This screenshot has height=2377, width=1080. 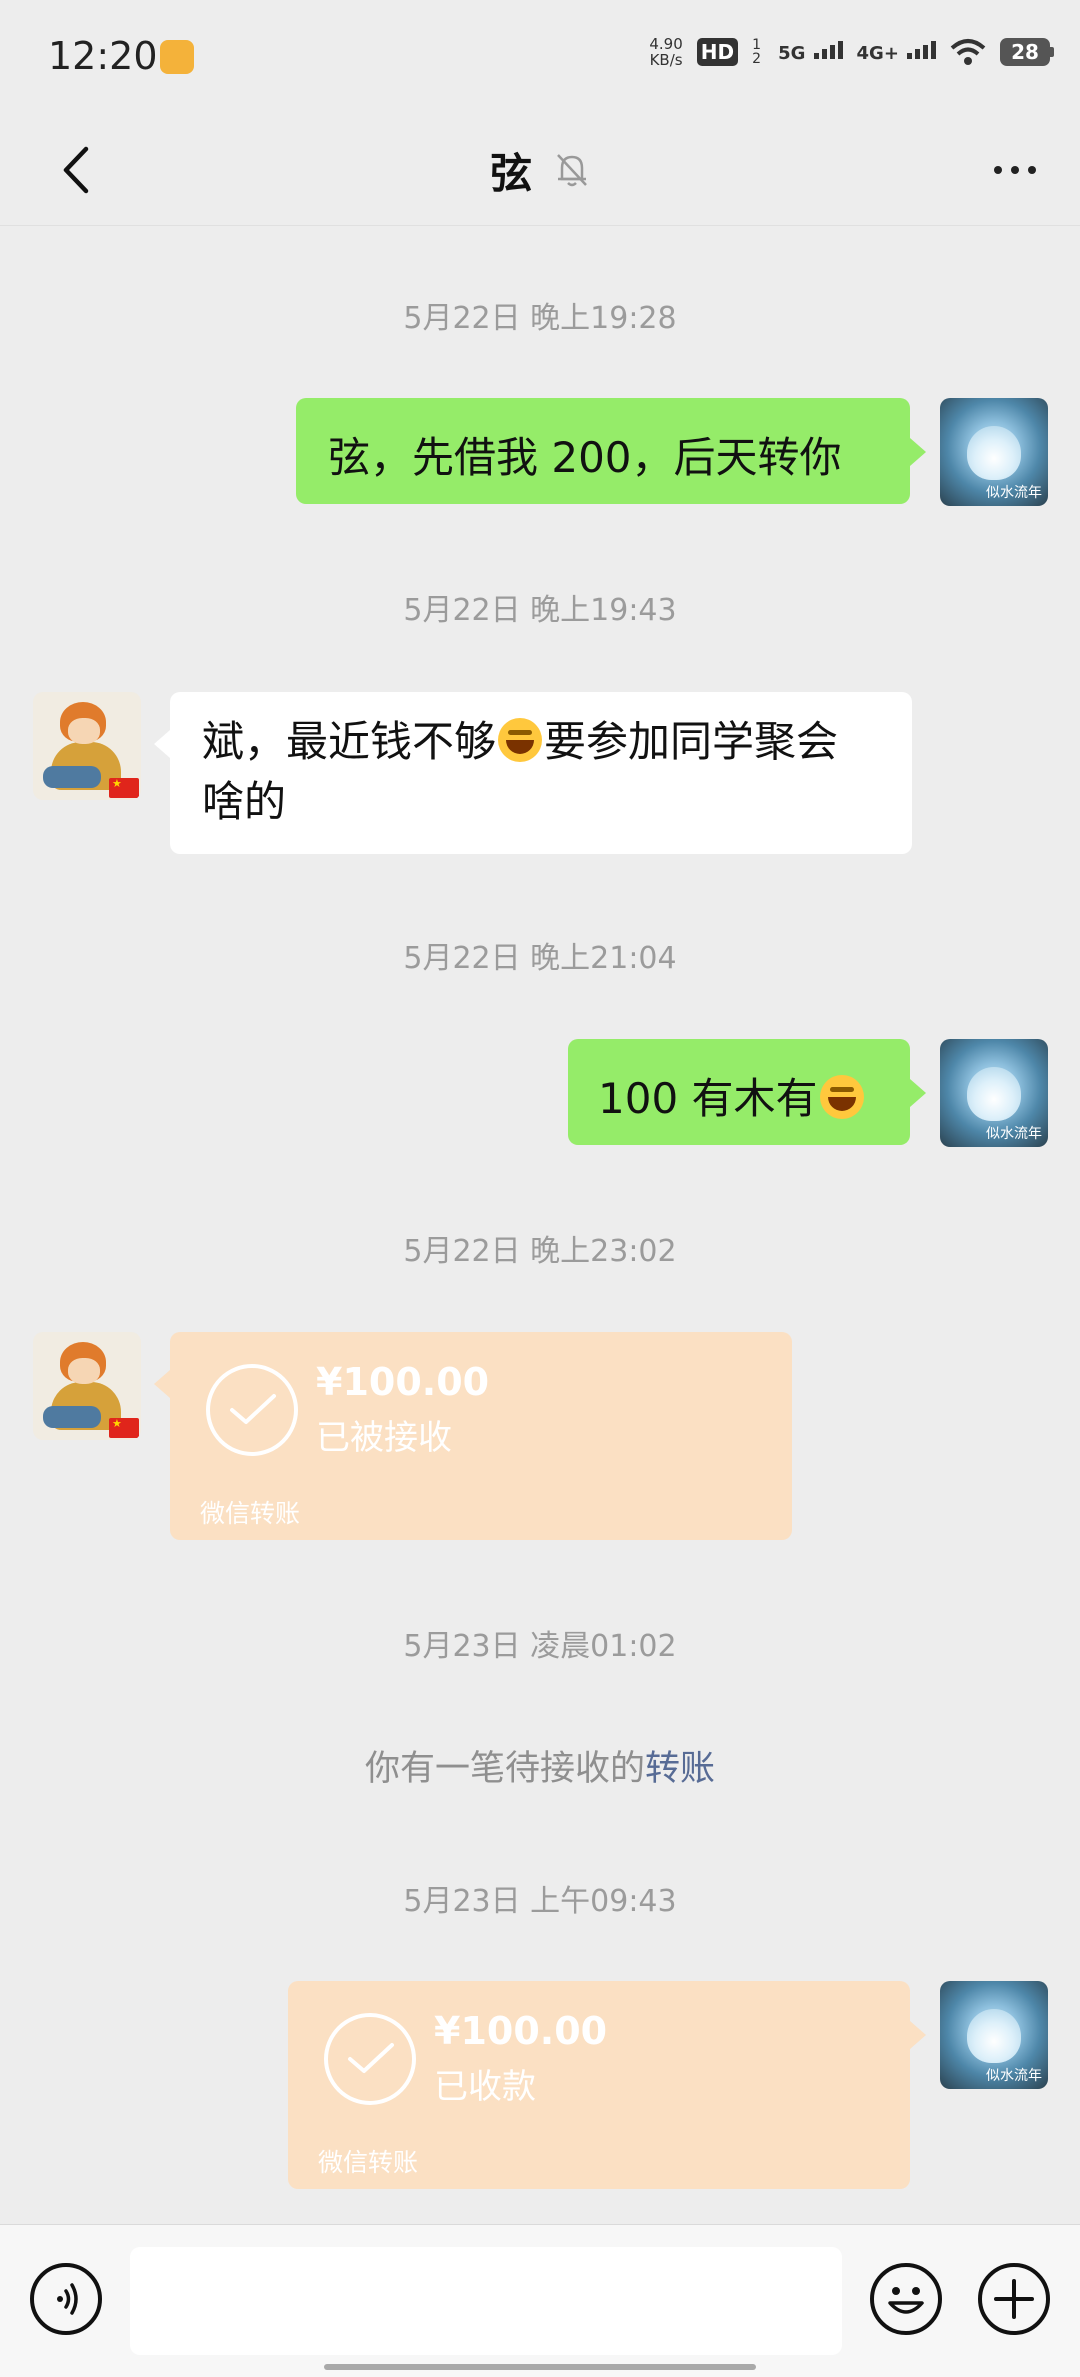 I want to click on more-functions-button, so click(x=1014, y=2299).